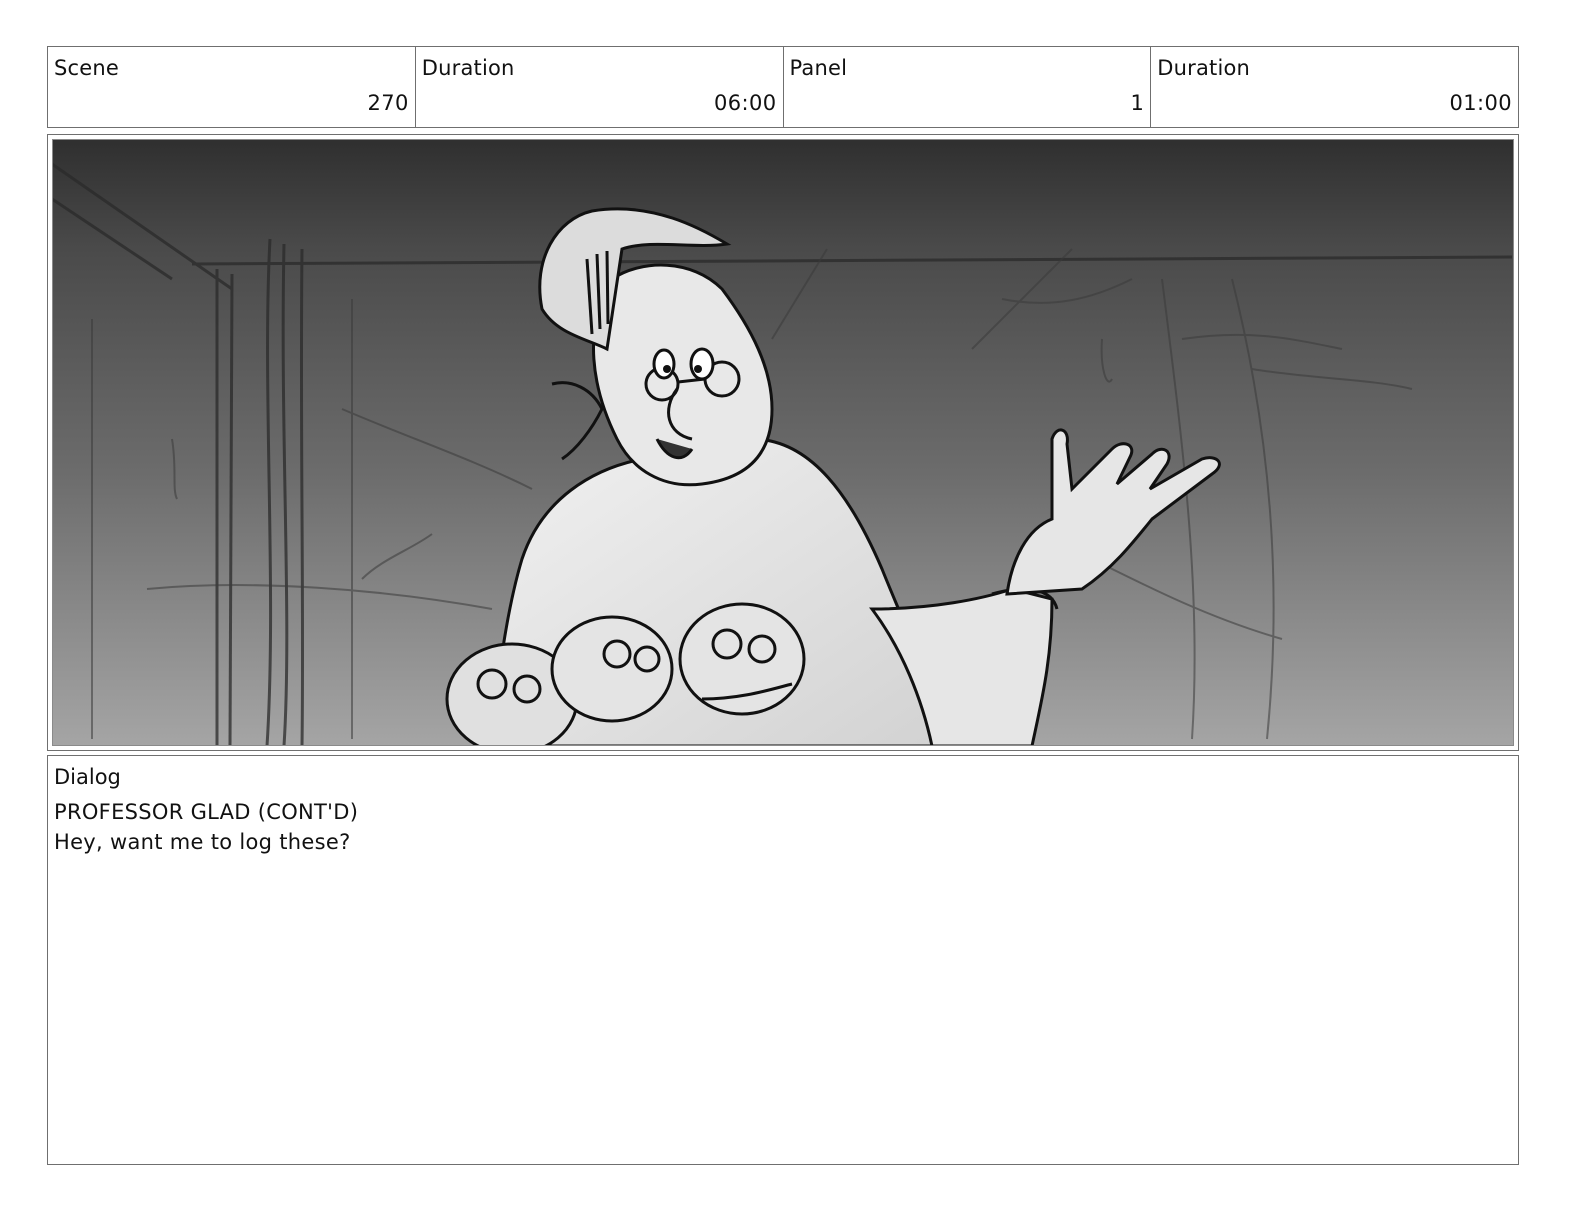  What do you see at coordinates (1480, 103) in the screenshot?
I see `panel-duration-value: 01:00` at bounding box center [1480, 103].